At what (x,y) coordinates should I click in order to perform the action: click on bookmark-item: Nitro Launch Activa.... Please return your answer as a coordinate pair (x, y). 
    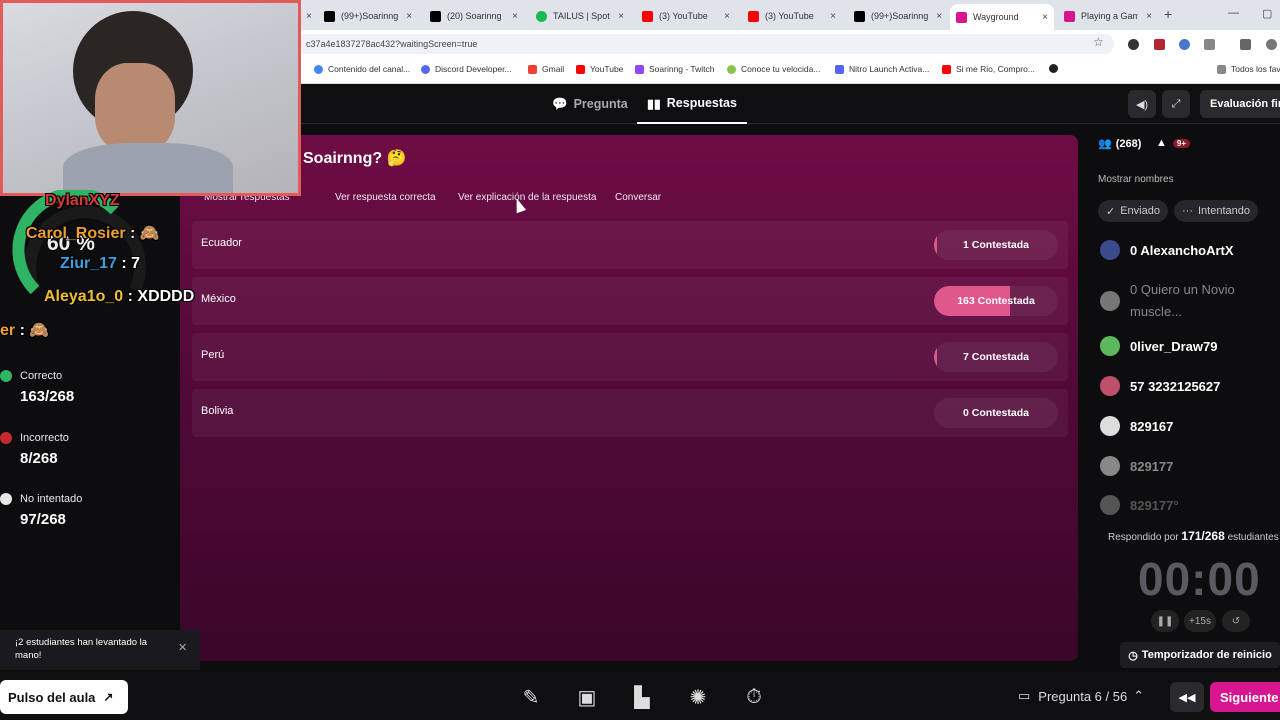
    Looking at the image, I should click on (882, 69).